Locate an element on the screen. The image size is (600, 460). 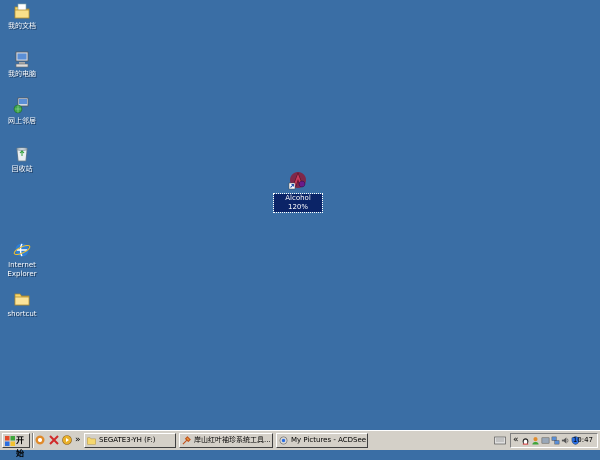
desktop-icon-shortcut: shortcut is located at coordinates (22, 304).